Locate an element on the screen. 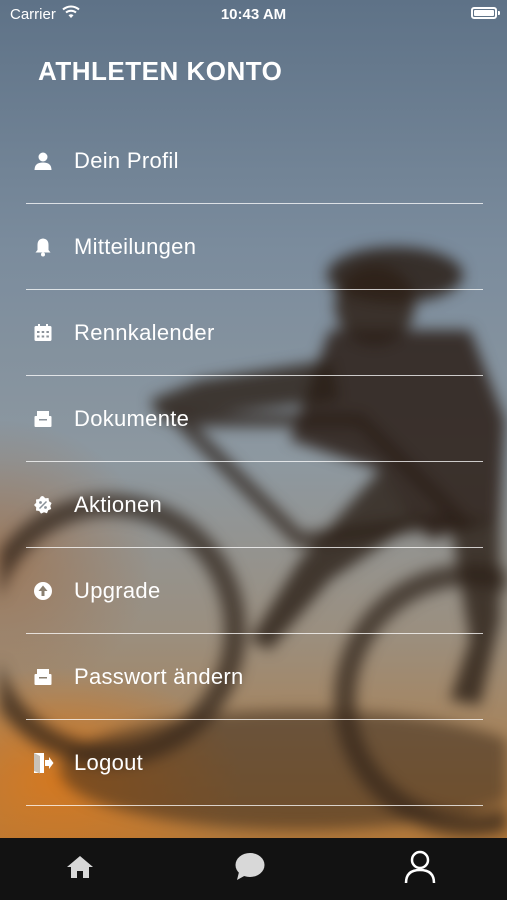  tab-bar is located at coordinates (253, 869).